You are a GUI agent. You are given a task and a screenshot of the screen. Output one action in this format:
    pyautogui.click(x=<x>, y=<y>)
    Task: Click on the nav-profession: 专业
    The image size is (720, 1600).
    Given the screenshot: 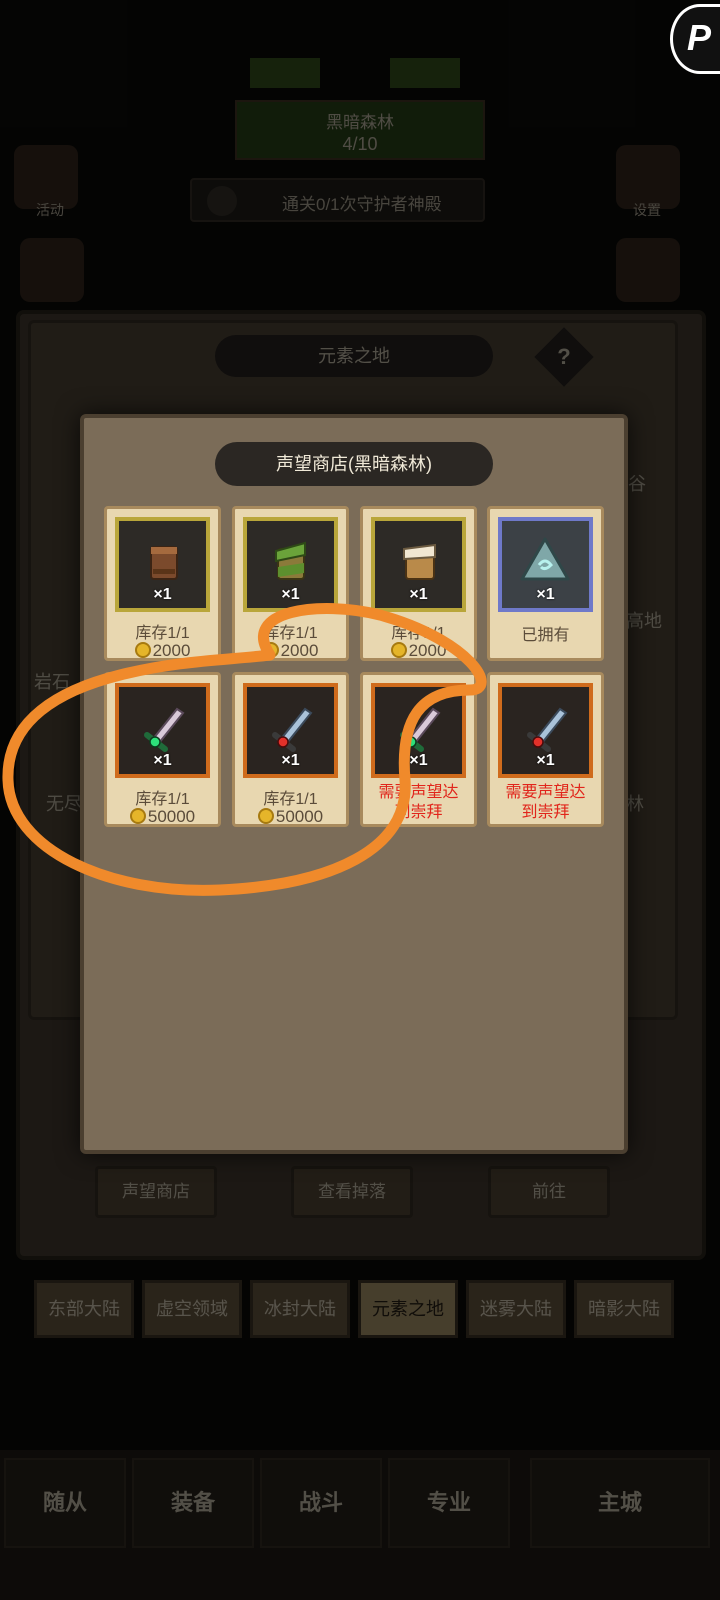 What is the action you would take?
    pyautogui.click(x=449, y=1503)
    